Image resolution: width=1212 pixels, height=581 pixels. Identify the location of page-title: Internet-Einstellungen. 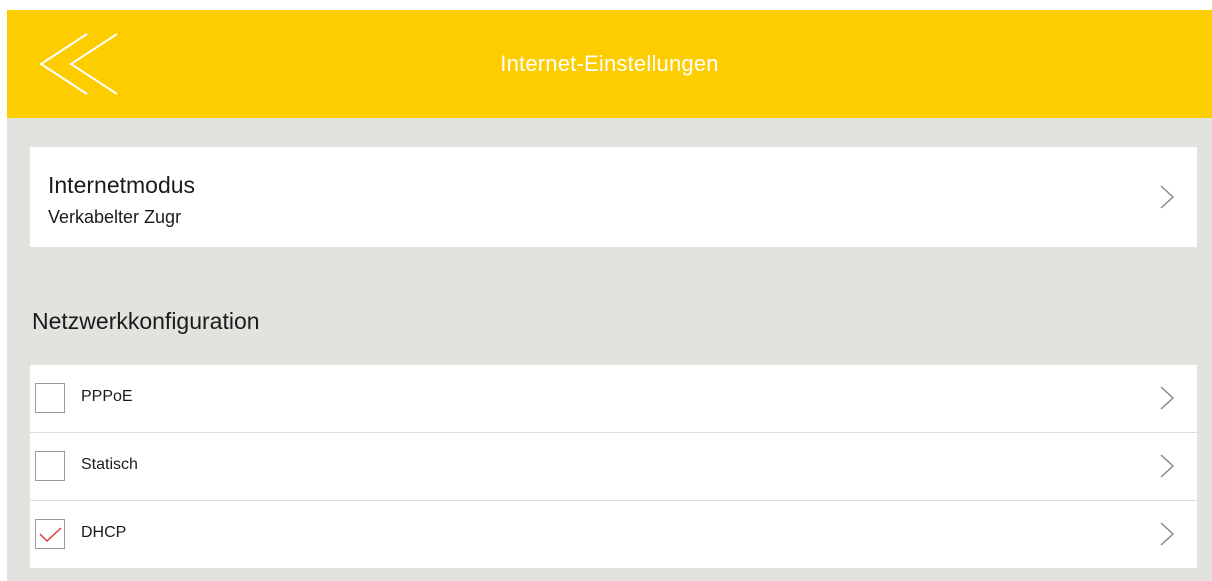
(609, 63).